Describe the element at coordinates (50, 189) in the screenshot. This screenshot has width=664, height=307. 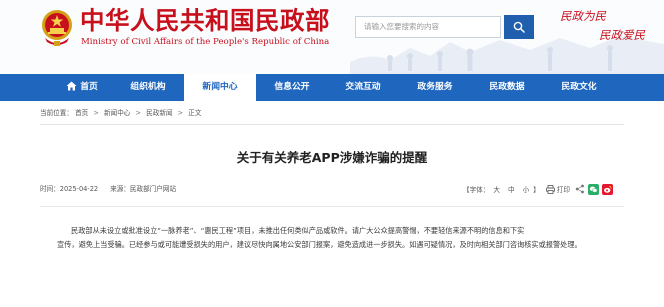
I see `time-label: 时间：` at that location.